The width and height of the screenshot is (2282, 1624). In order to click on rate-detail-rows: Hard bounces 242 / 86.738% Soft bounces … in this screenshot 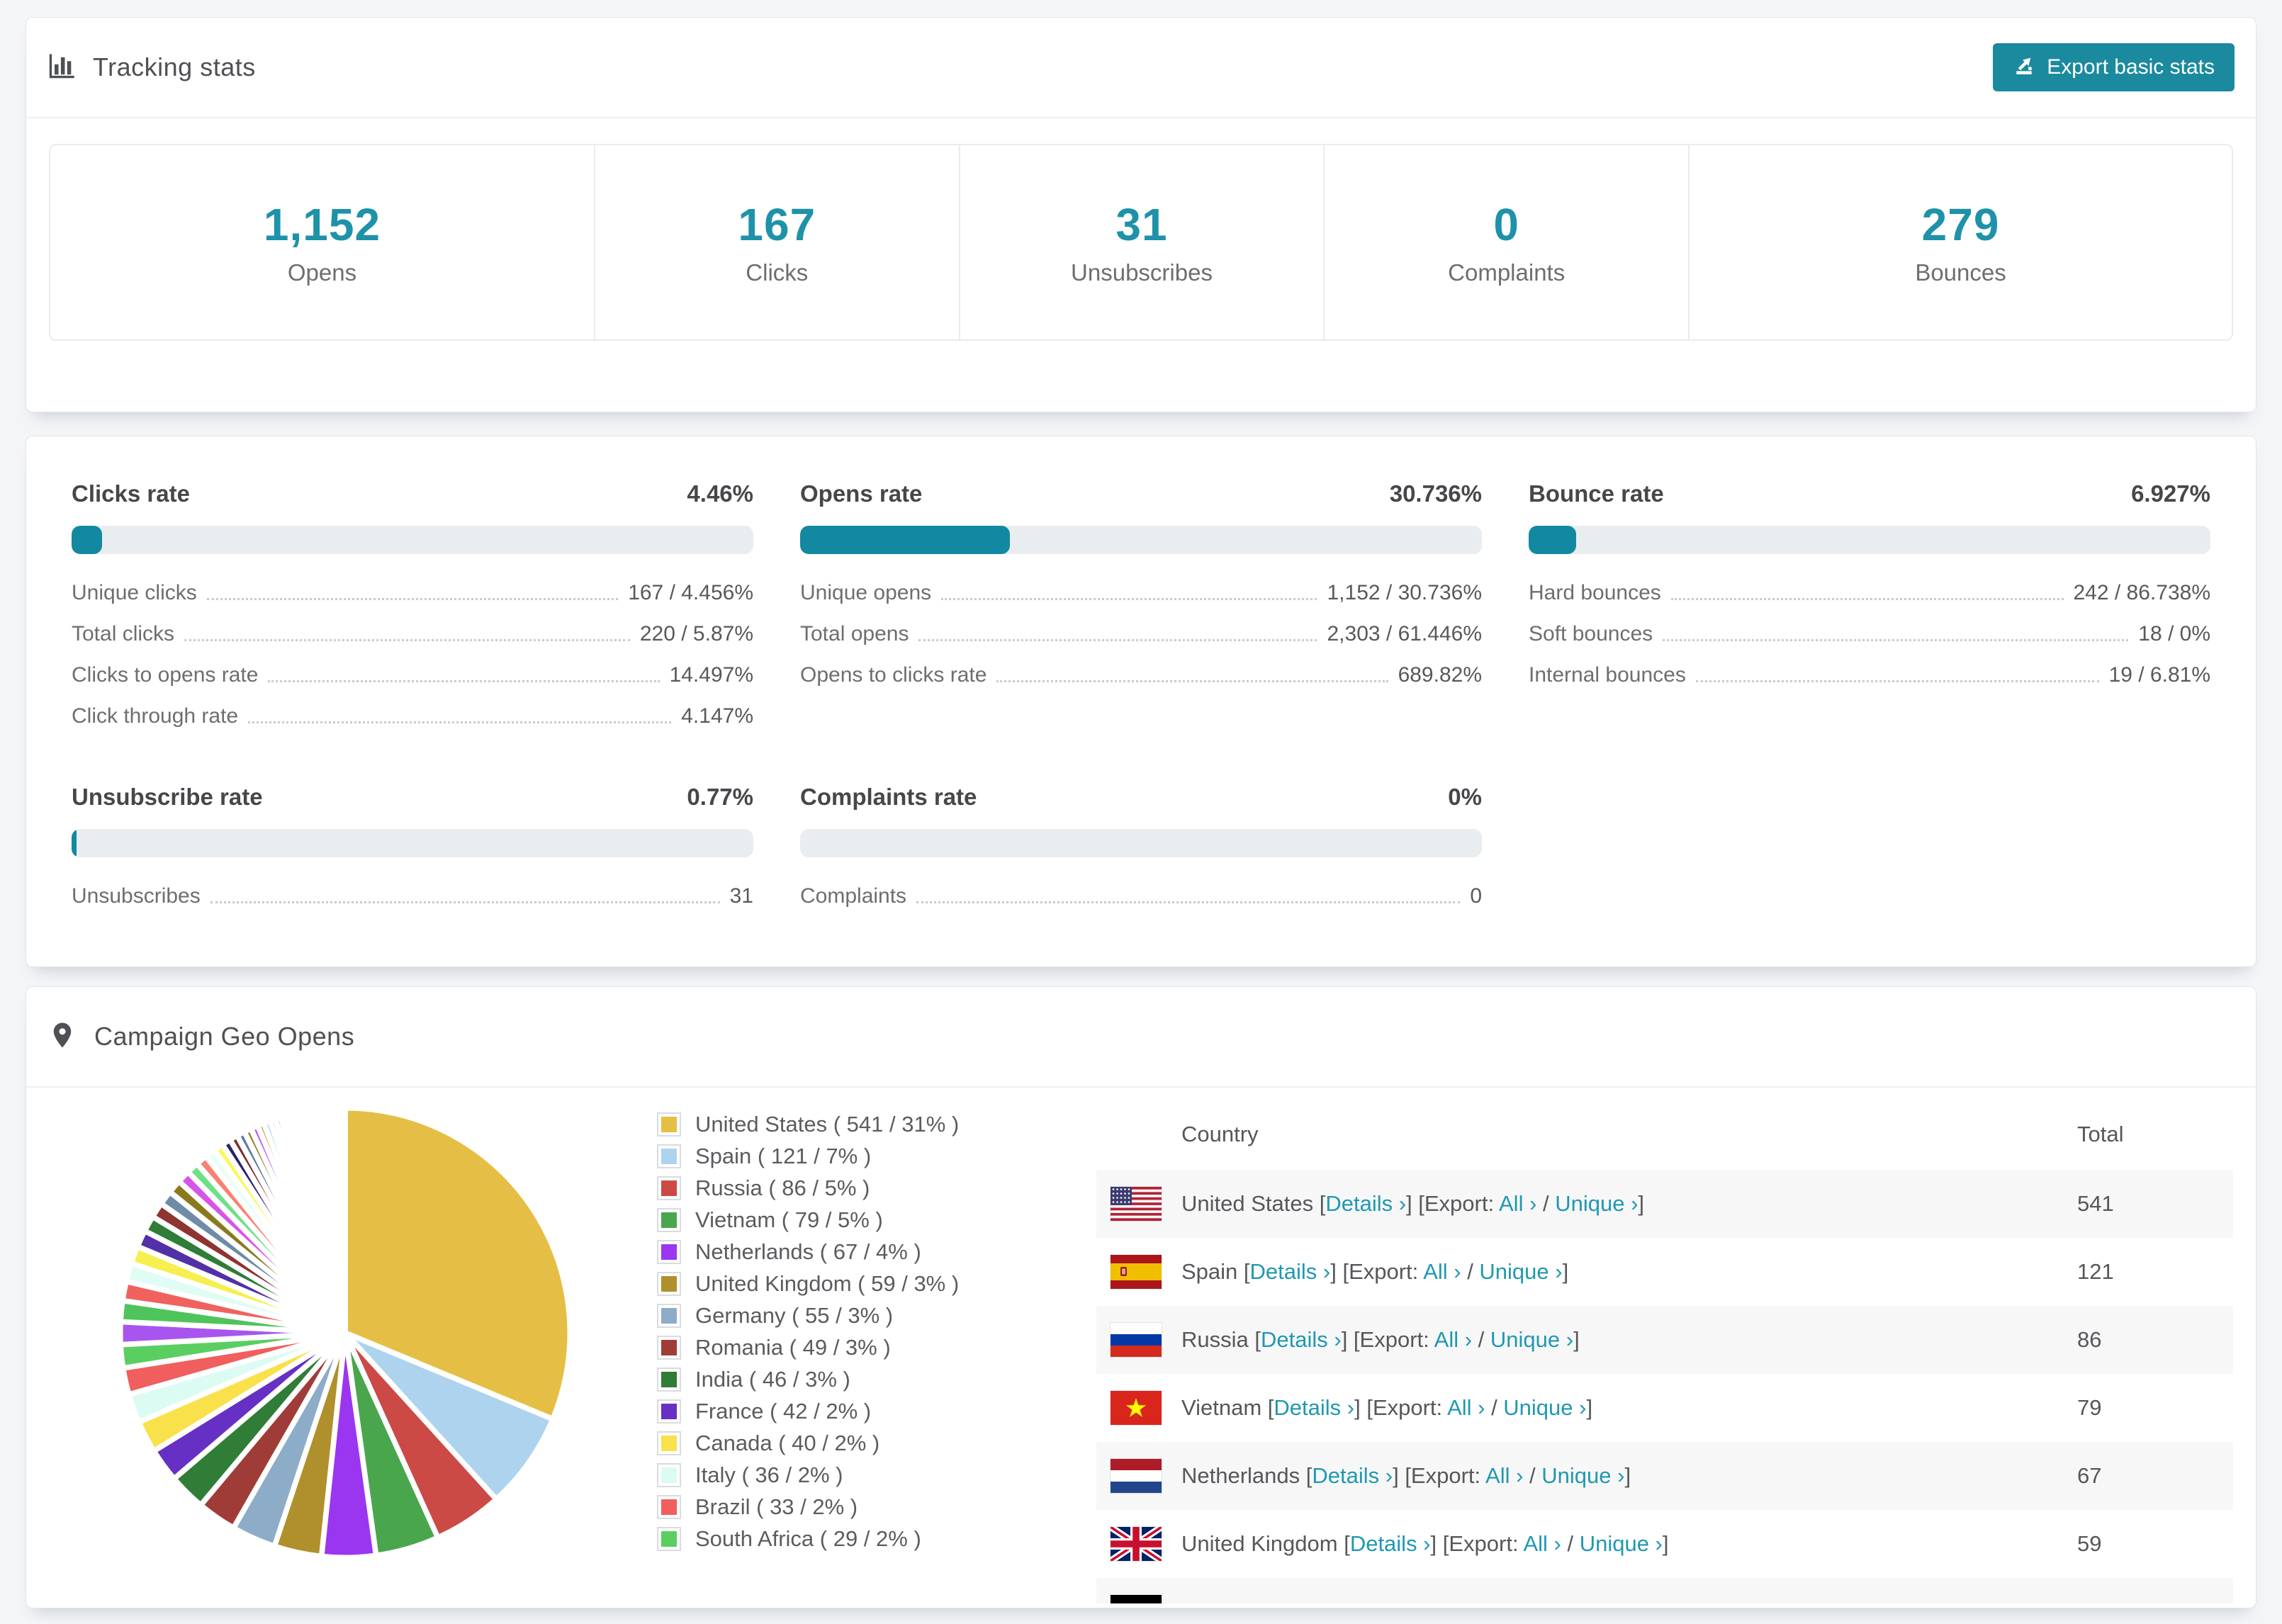, I will do `click(1869, 634)`.